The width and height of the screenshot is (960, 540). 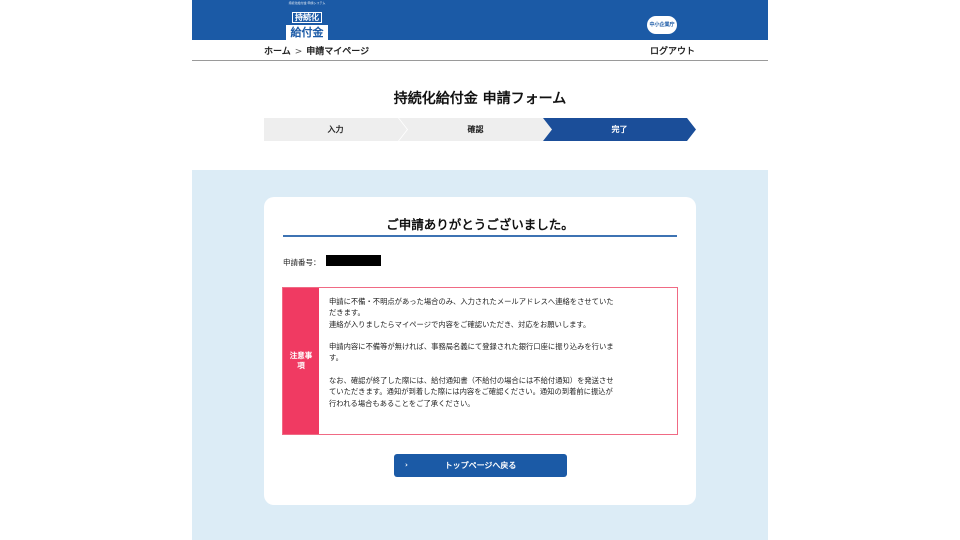 I want to click on step-input: 入力, so click(x=335, y=129).